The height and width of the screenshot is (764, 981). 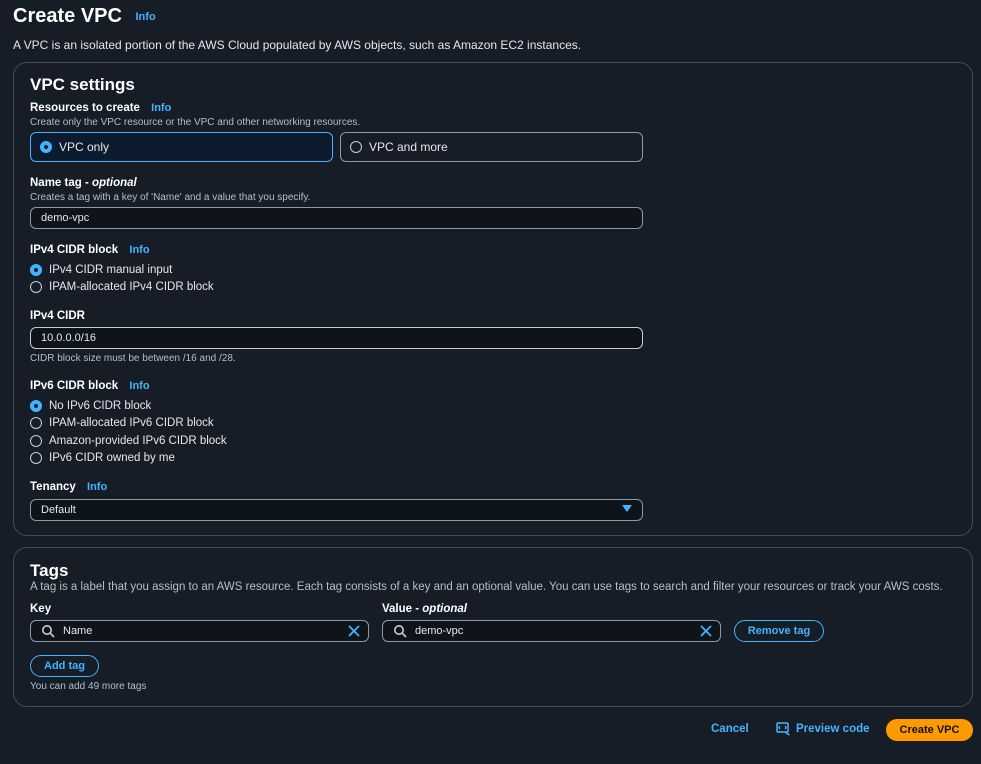 What do you see at coordinates (139, 250) in the screenshot?
I see `ipv4-block-info-link: Info` at bounding box center [139, 250].